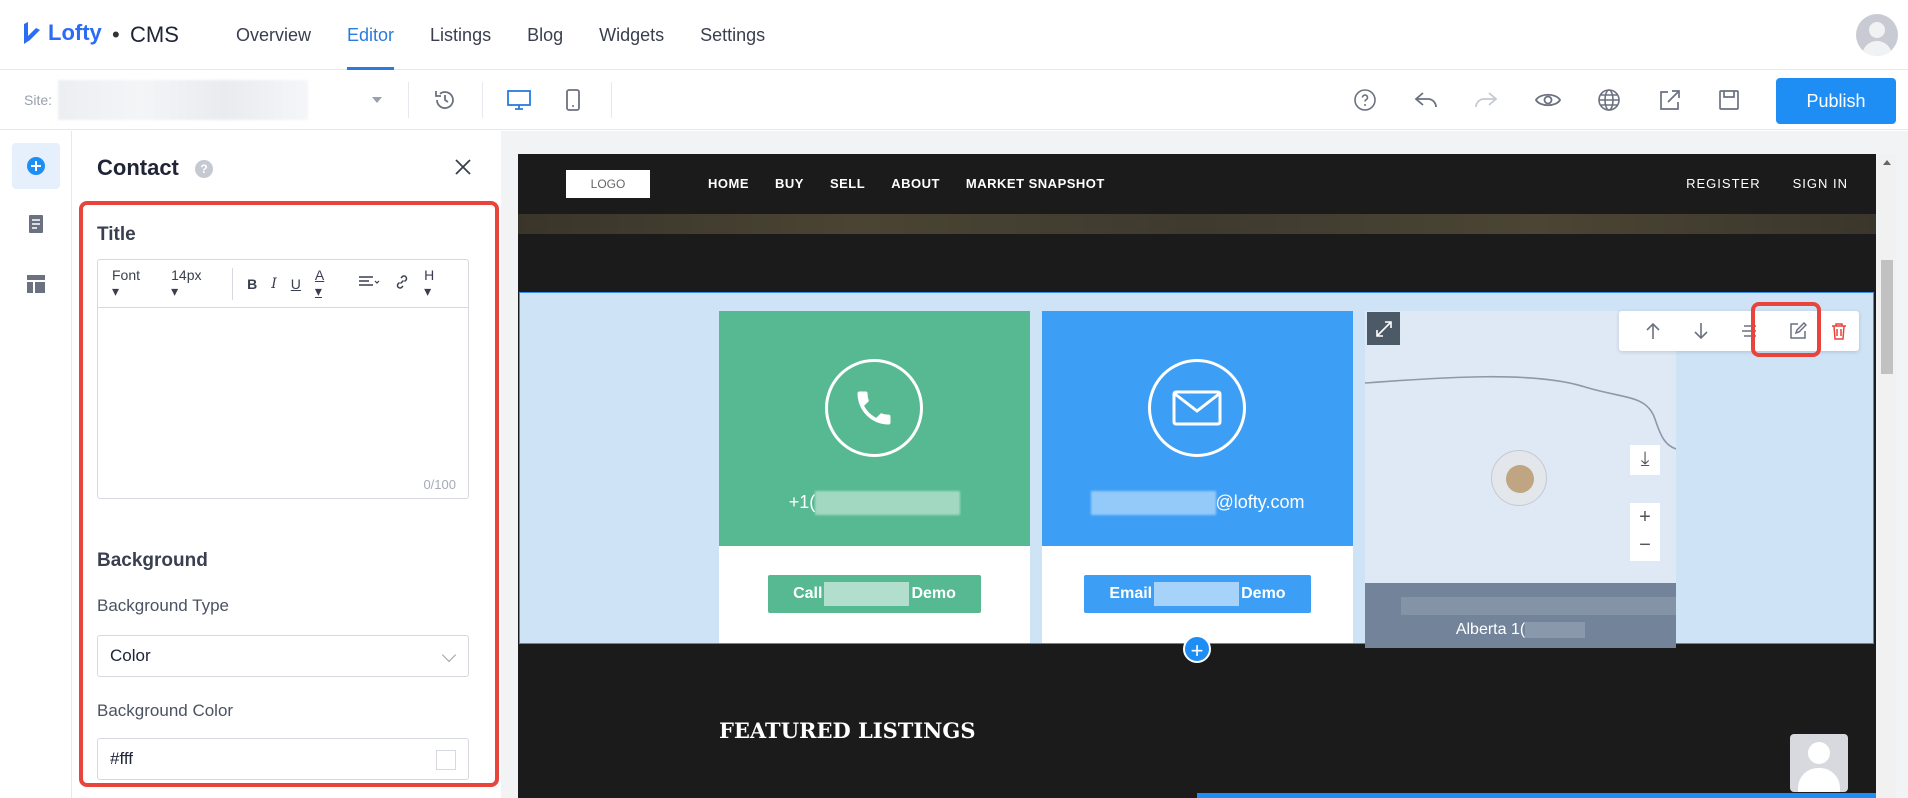 Image resolution: width=1908 pixels, height=798 pixels. I want to click on site-logo: LOGO, so click(608, 184).